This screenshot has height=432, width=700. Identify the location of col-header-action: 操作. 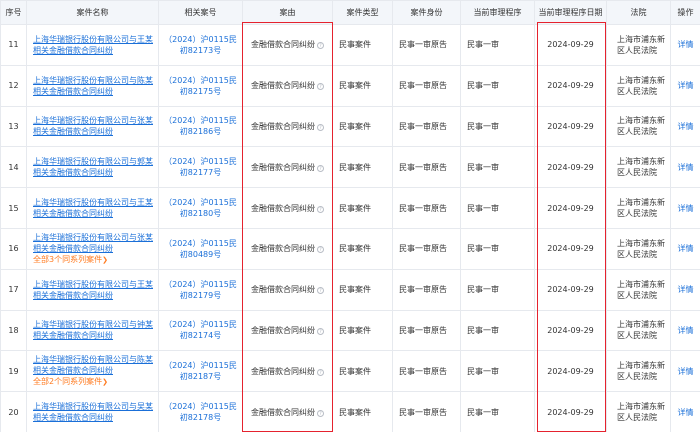
(685, 12).